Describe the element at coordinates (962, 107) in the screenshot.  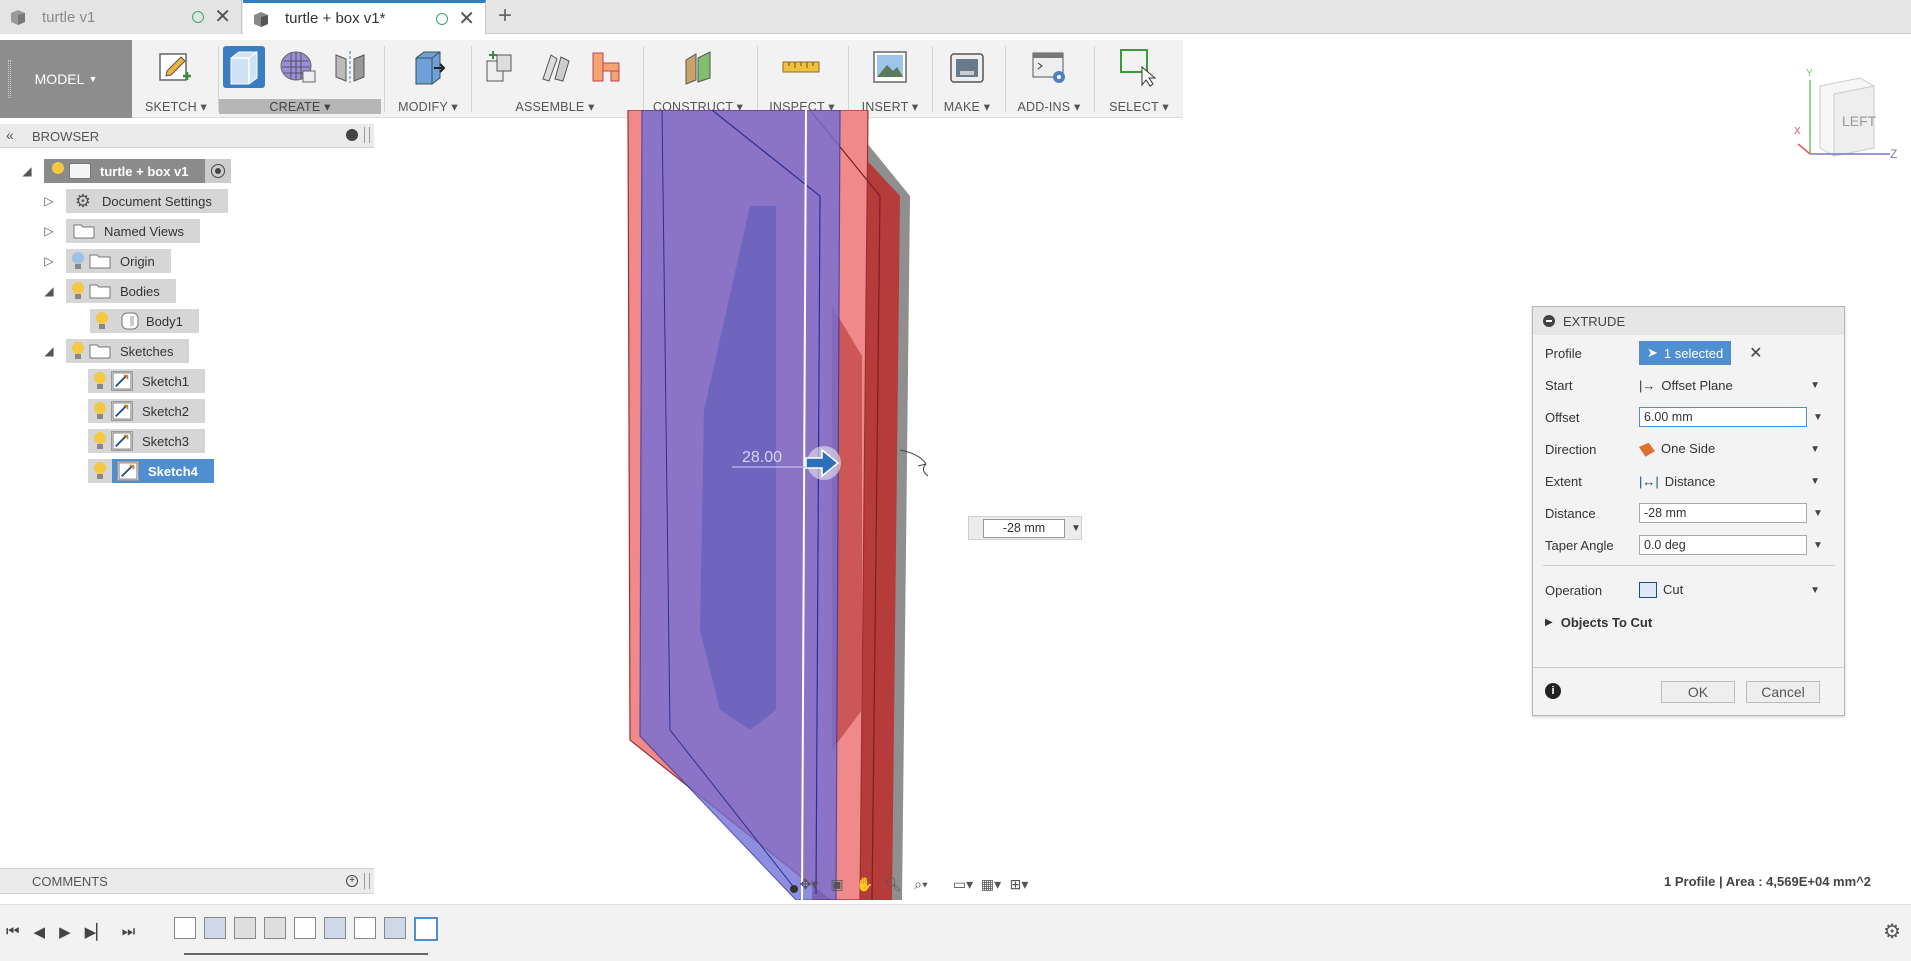
I see `group-label: MAKE` at that location.